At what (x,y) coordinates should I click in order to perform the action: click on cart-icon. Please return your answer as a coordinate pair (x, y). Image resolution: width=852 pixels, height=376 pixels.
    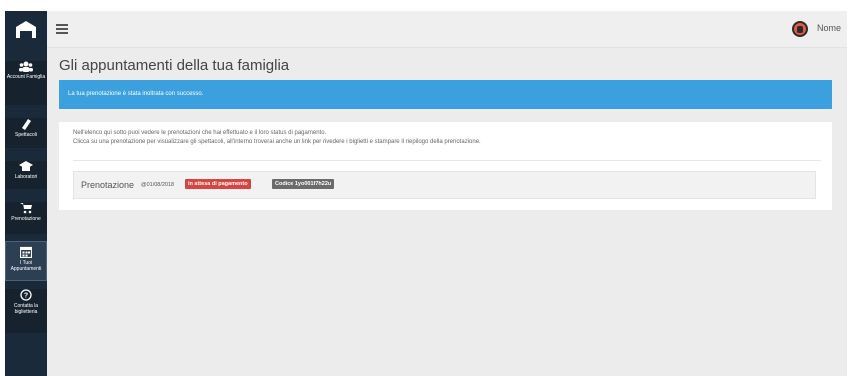
    Looking at the image, I should click on (25, 208).